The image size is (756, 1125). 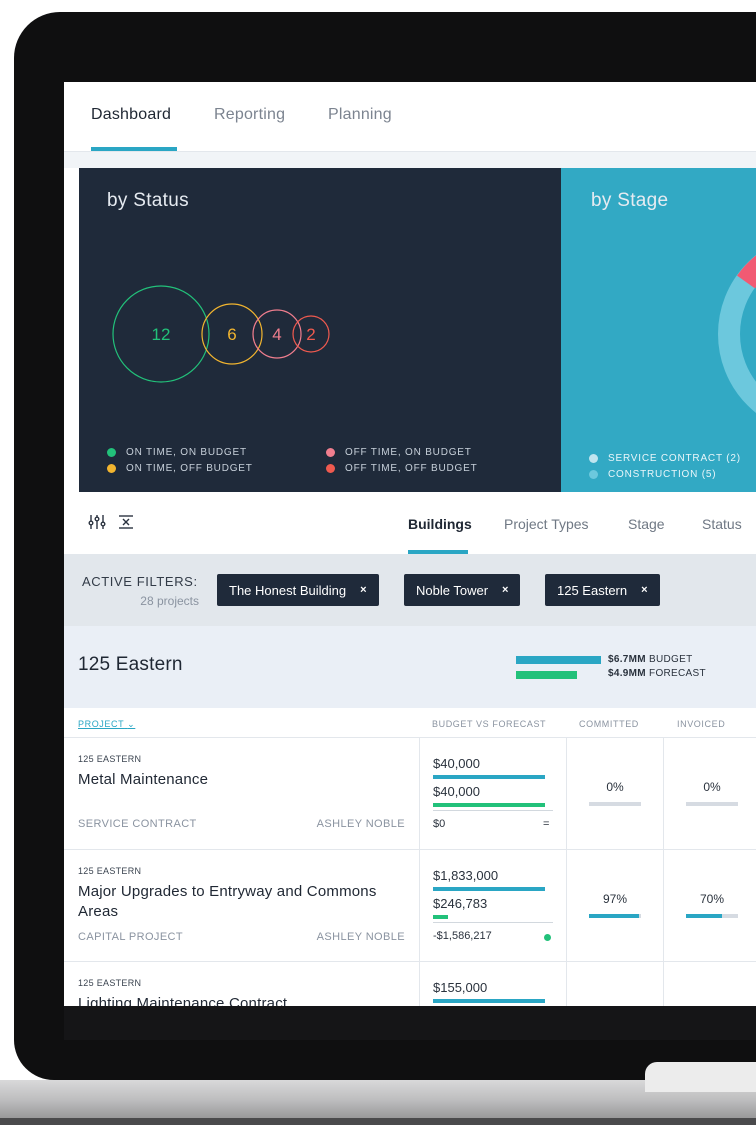 What do you see at coordinates (700, 1077) in the screenshot?
I see `laptop-opening-notch` at bounding box center [700, 1077].